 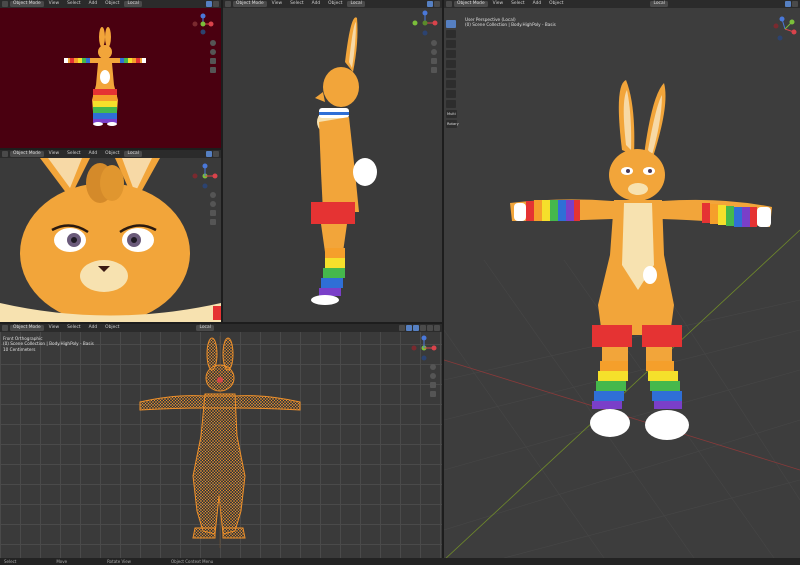 I want to click on cursor-tool-icon, so click(x=451, y=34).